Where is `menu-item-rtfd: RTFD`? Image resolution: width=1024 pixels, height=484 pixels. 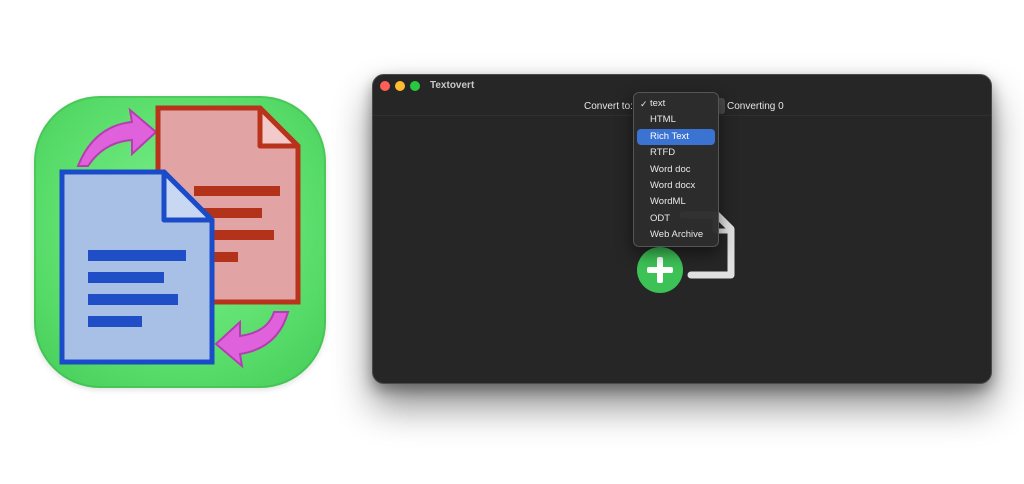 menu-item-rtfd: RTFD is located at coordinates (676, 153).